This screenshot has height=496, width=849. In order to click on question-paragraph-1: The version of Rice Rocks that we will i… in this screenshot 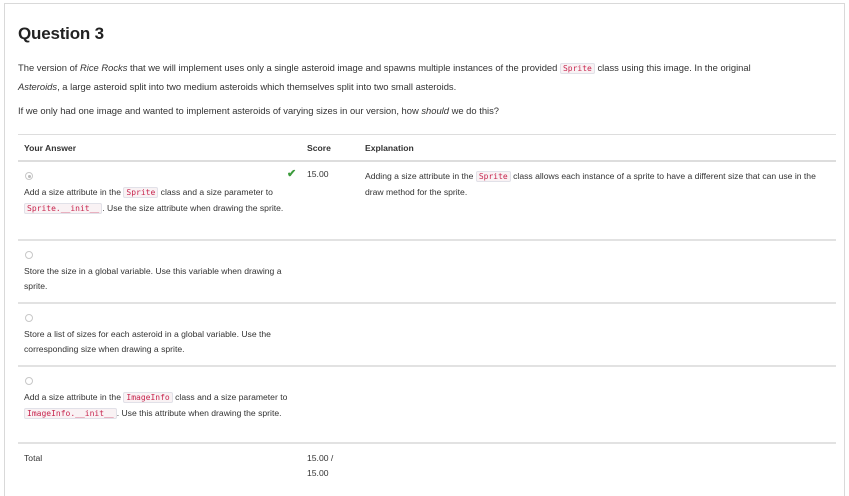, I will do `click(384, 77)`.